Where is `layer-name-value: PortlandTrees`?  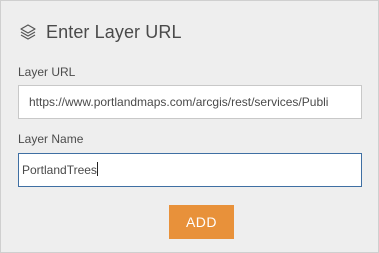
layer-name-value: PortlandTrees is located at coordinates (59, 170).